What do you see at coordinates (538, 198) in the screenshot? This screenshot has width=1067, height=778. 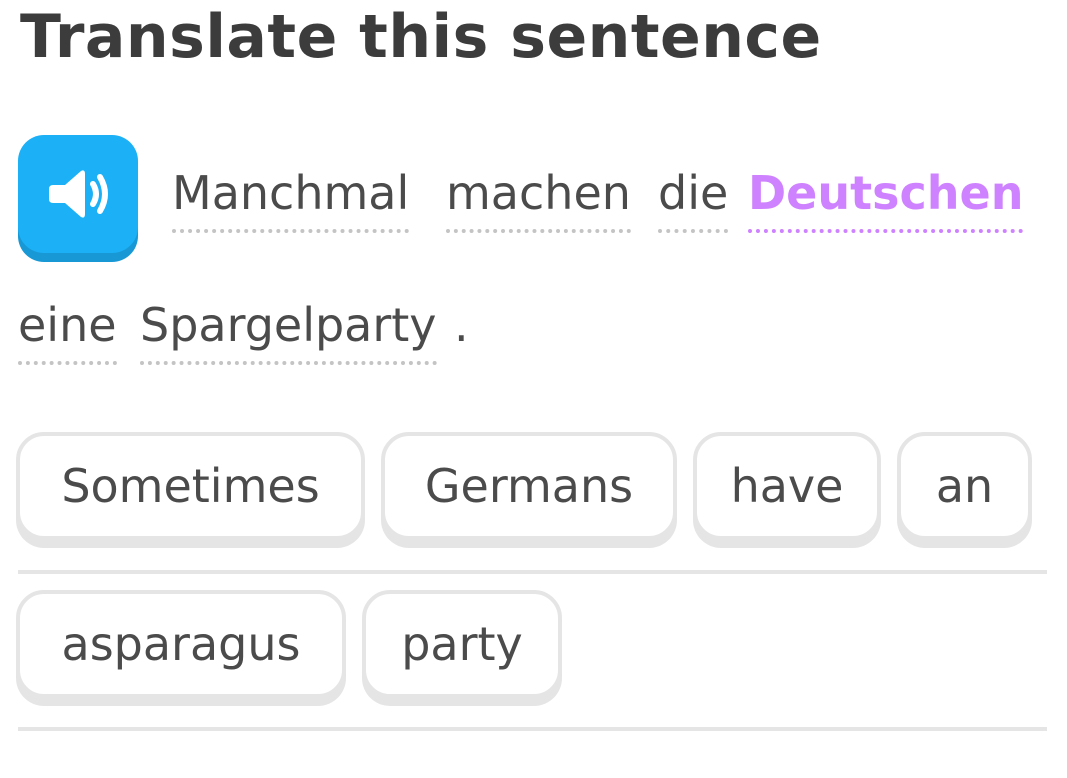 I see `prompt-word-machen: machen` at bounding box center [538, 198].